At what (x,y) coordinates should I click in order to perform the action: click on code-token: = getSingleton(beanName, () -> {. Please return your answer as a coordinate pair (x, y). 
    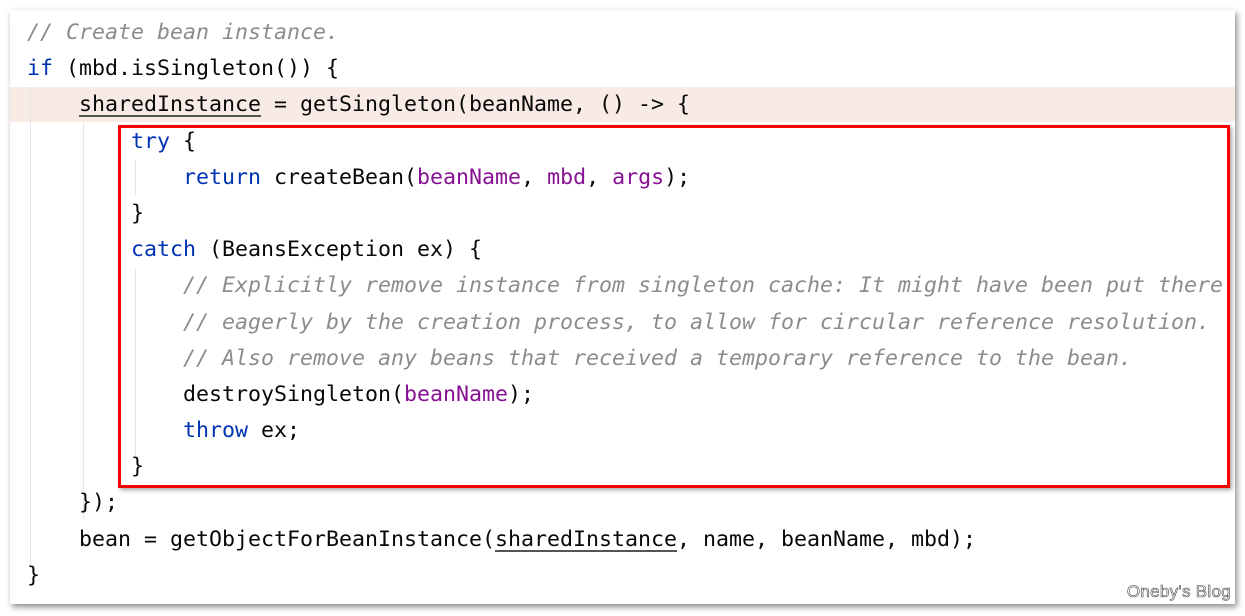
    Looking at the image, I should click on (476, 105).